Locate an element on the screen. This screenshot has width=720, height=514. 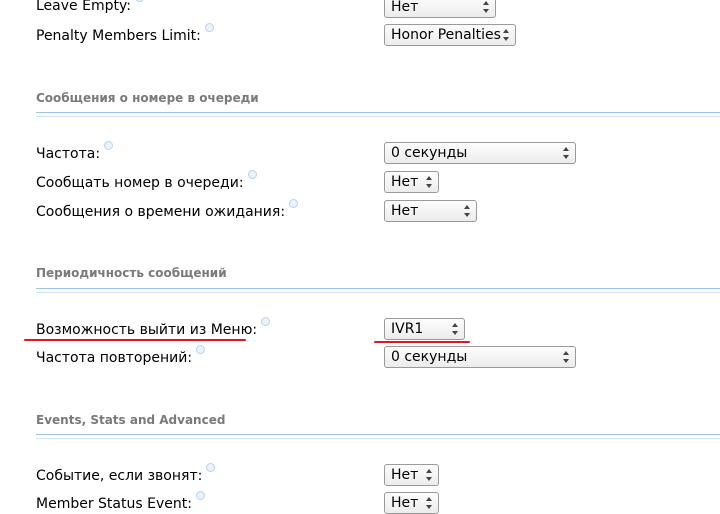
frequency-select: 0 секунды is located at coordinates (480, 153).